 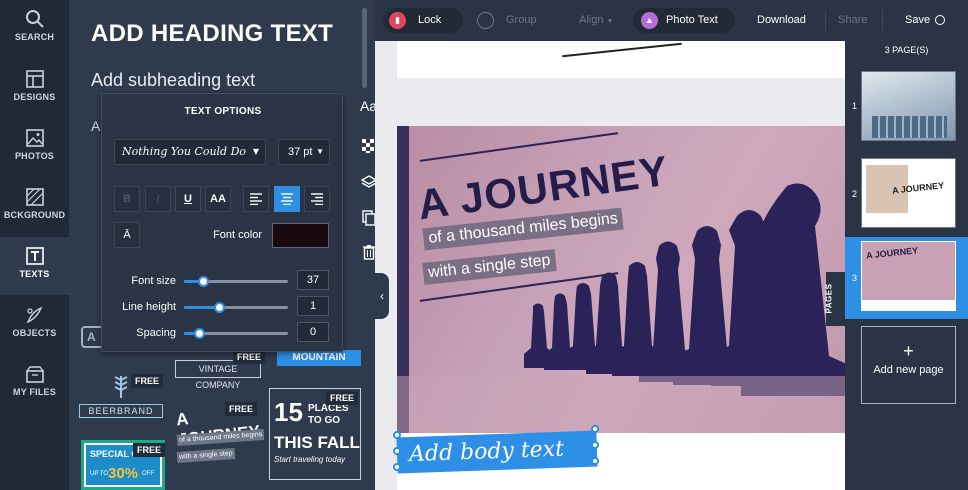 What do you see at coordinates (34, 89) in the screenshot?
I see `rail-designs: DESIGNS` at bounding box center [34, 89].